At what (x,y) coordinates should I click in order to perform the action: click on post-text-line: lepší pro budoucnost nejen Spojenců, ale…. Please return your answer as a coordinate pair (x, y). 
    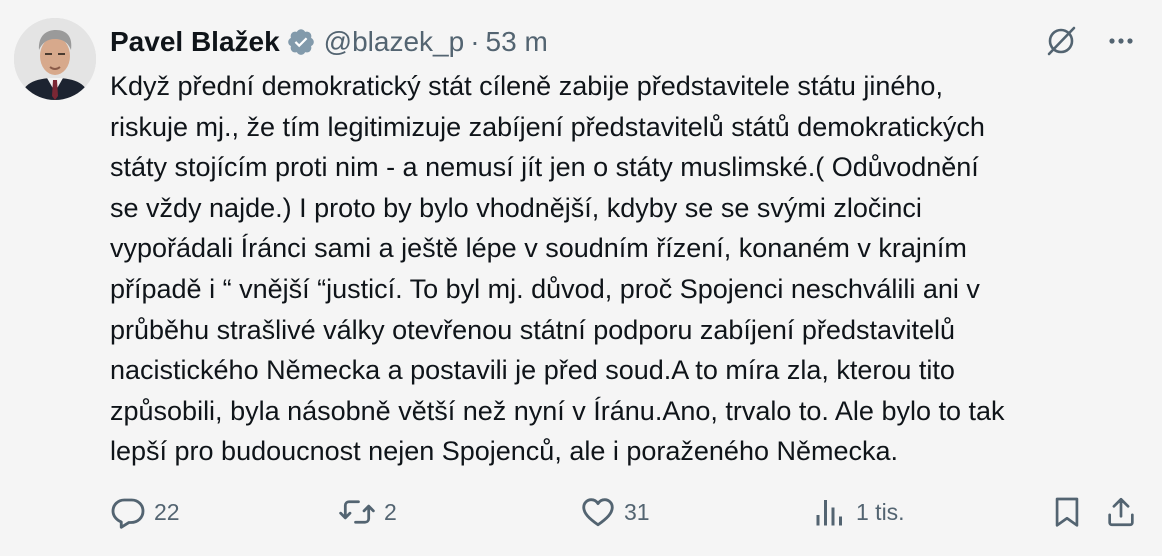
    Looking at the image, I should click on (504, 451).